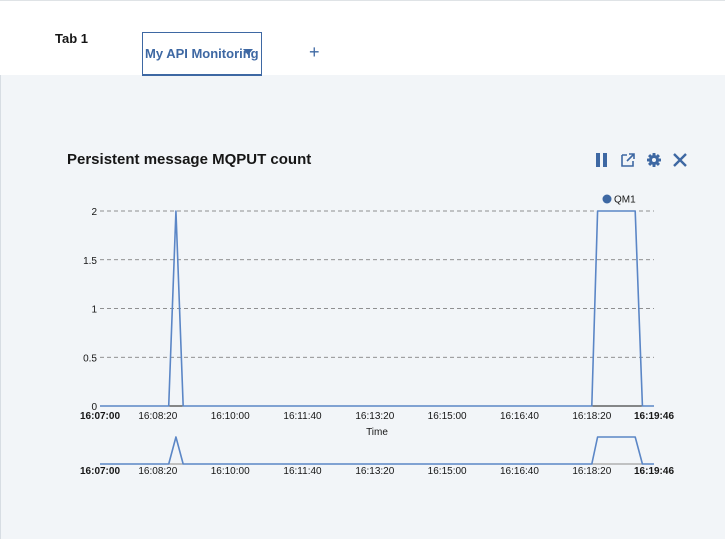 This screenshot has width=725, height=539. Describe the element at coordinates (94, 310) in the screenshot. I see `y-tick-label: 1` at that location.